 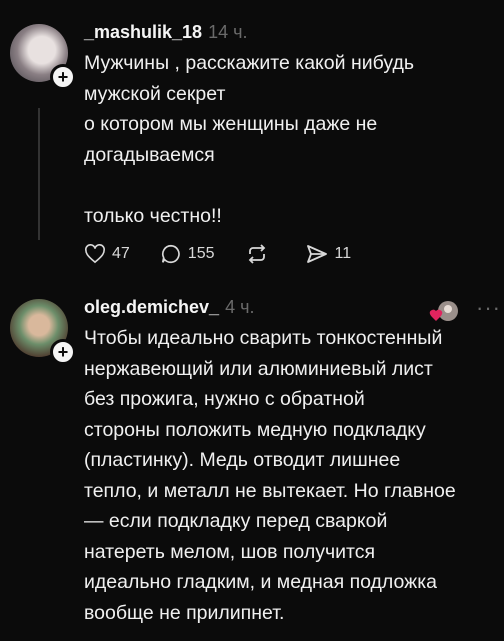 I want to click on text-line: вообще не прилипнет., so click(x=184, y=612).